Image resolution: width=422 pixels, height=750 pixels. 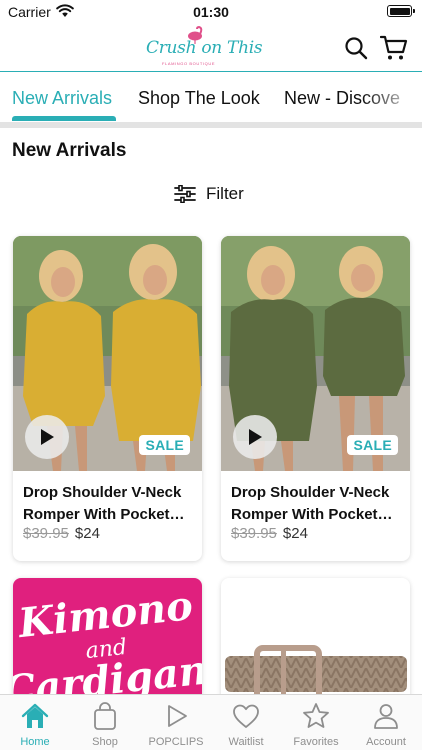 I want to click on nav-label: POPCLIPS, so click(x=176, y=742).